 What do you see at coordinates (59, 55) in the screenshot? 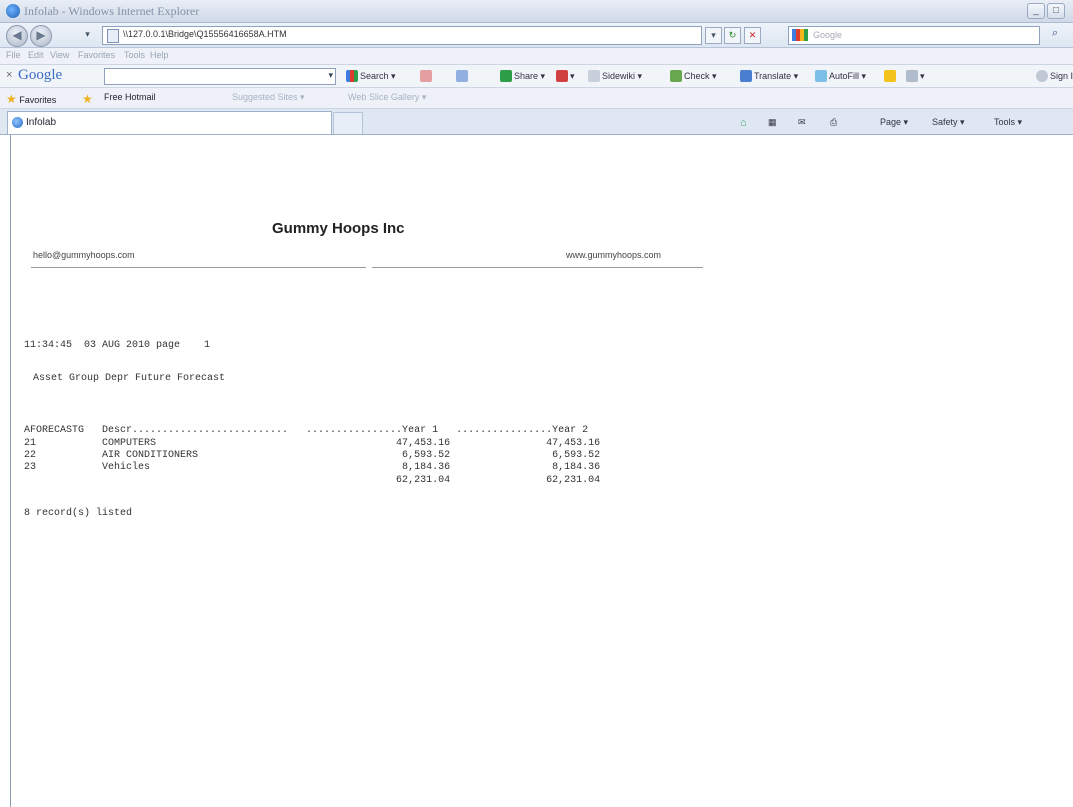
I see `menu-view: View` at bounding box center [59, 55].